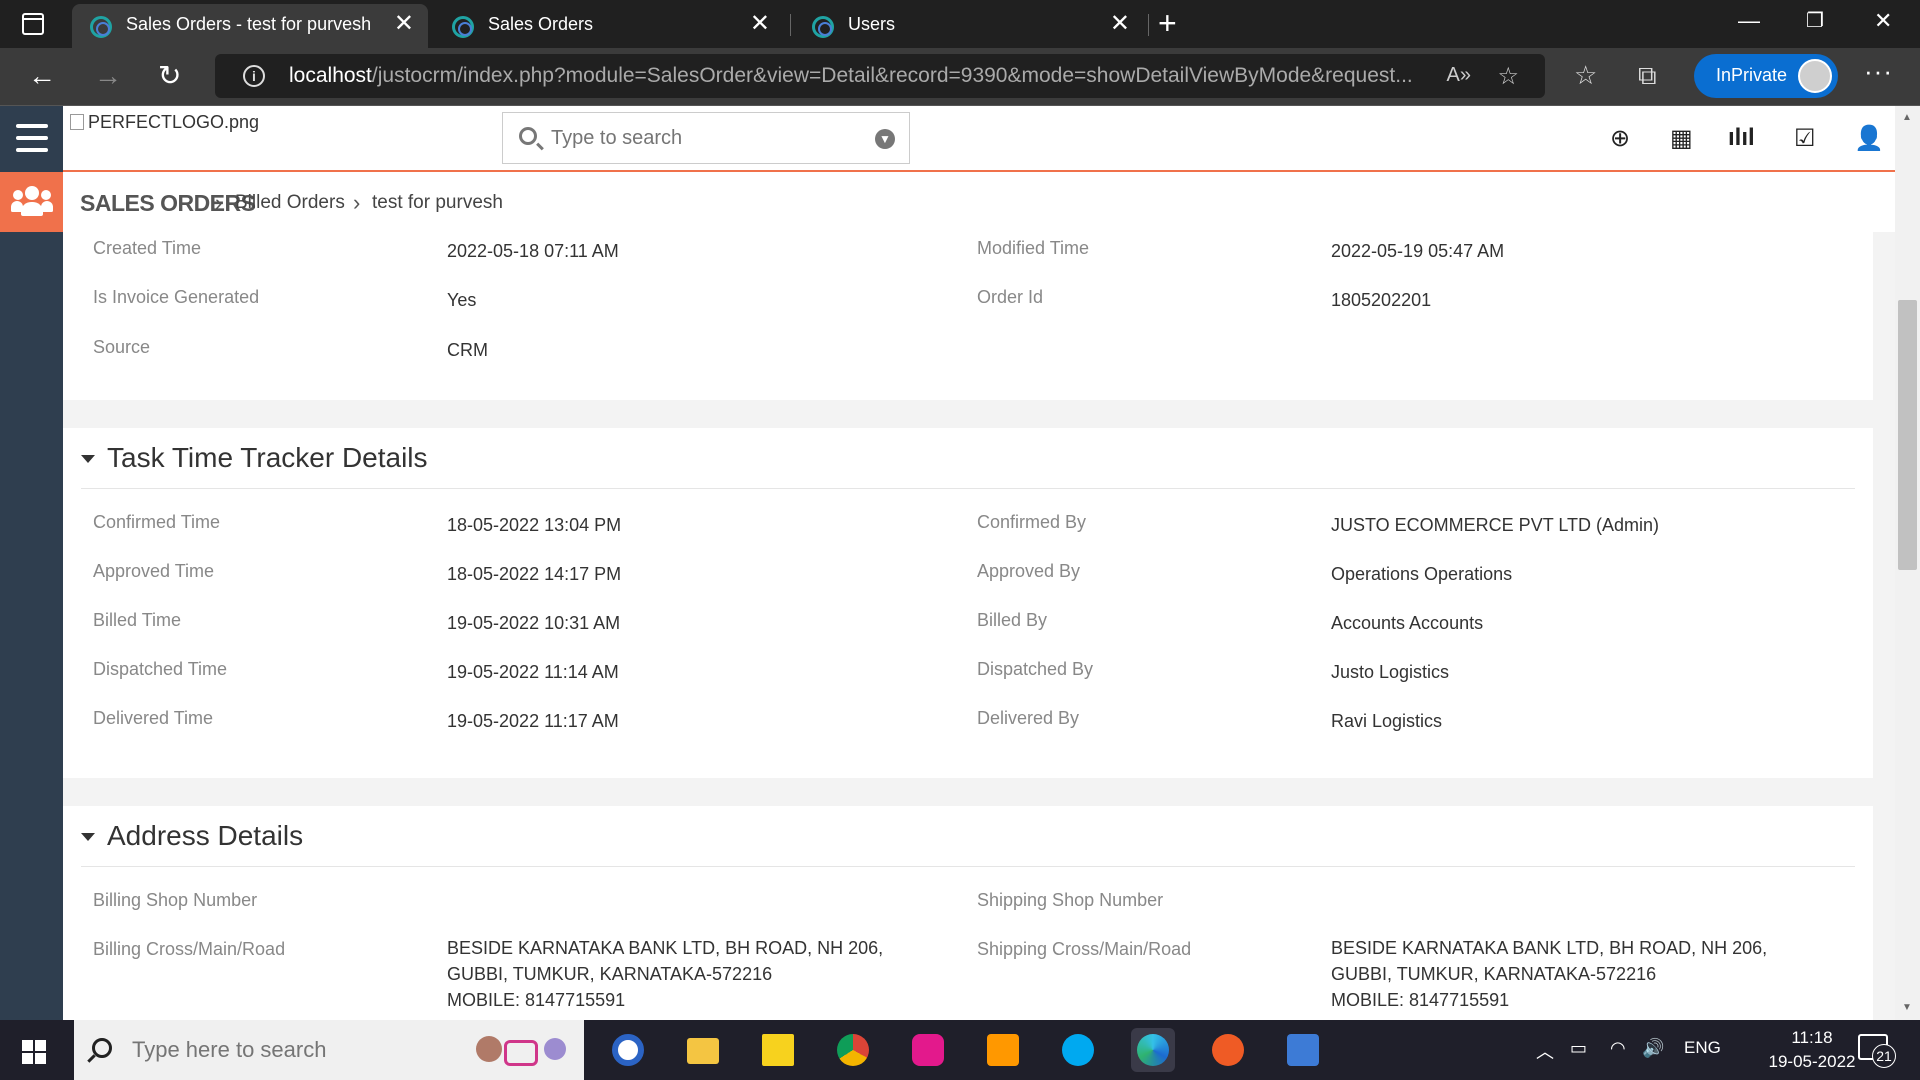 The height and width of the screenshot is (1080, 1920). I want to click on taskbar-search, so click(329, 1050).